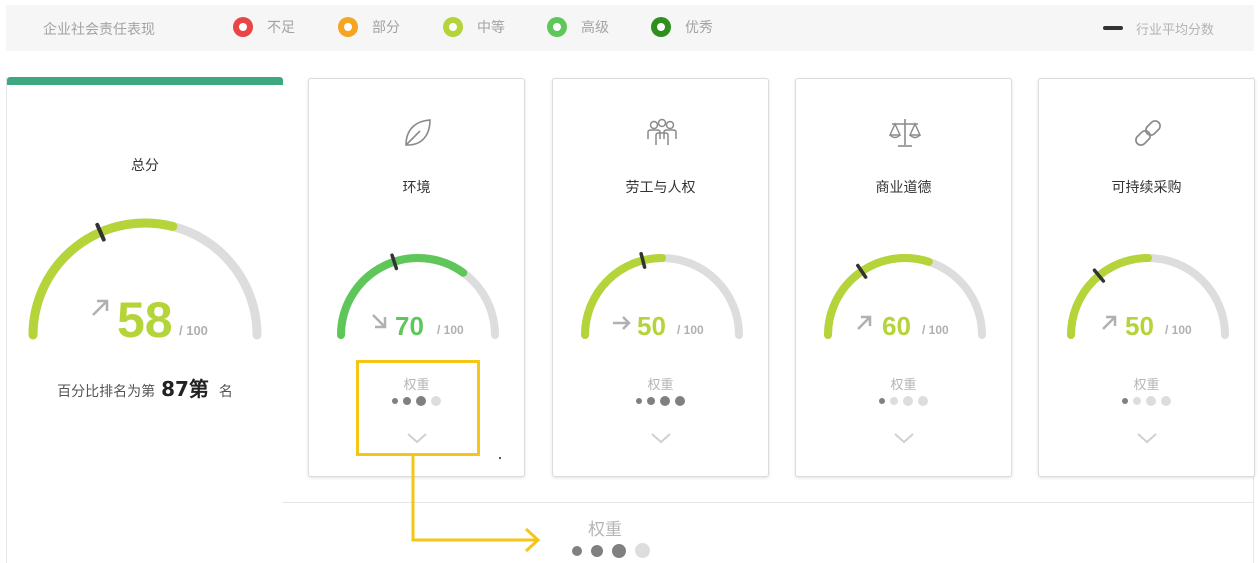 The height and width of the screenshot is (563, 1259). I want to click on legend-label: 优秀, so click(699, 28).